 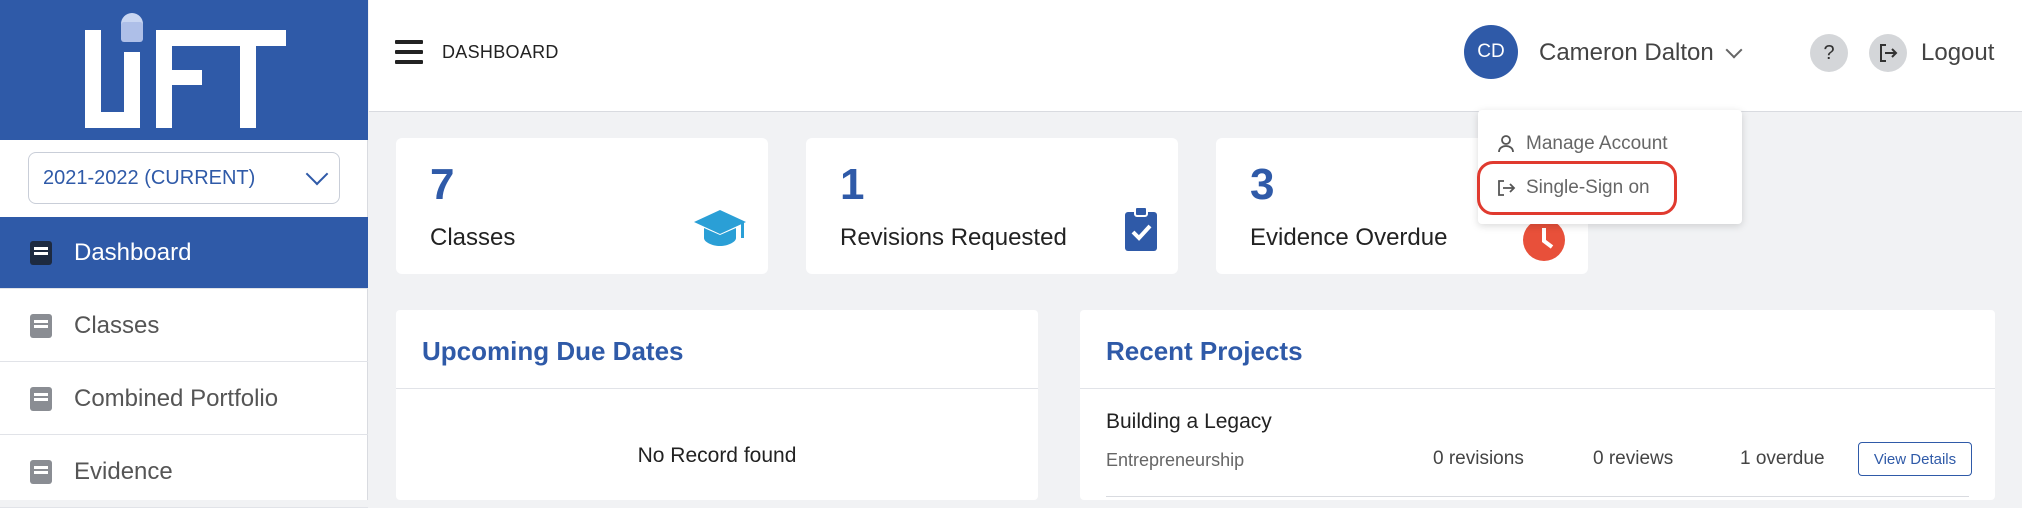 What do you see at coordinates (992, 206) in the screenshot?
I see `stat-card-revisions-requested: 1 Revisions Requested` at bounding box center [992, 206].